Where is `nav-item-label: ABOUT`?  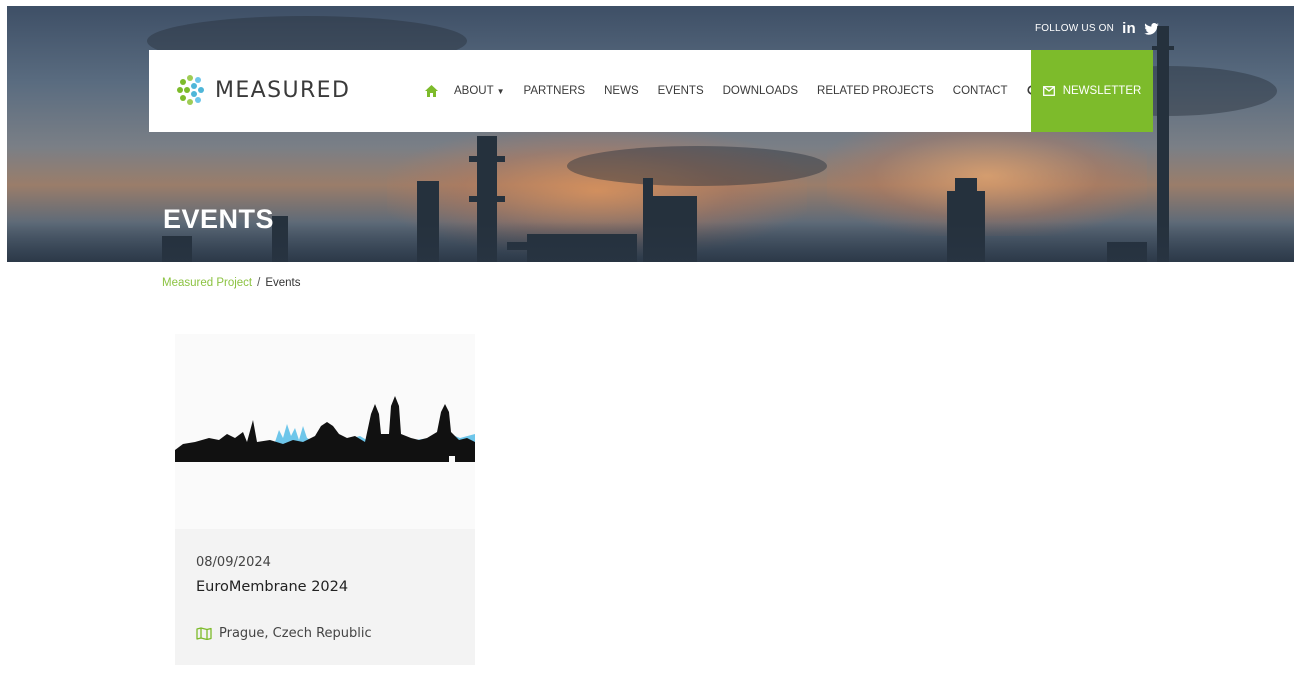
nav-item-label: ABOUT is located at coordinates (474, 91).